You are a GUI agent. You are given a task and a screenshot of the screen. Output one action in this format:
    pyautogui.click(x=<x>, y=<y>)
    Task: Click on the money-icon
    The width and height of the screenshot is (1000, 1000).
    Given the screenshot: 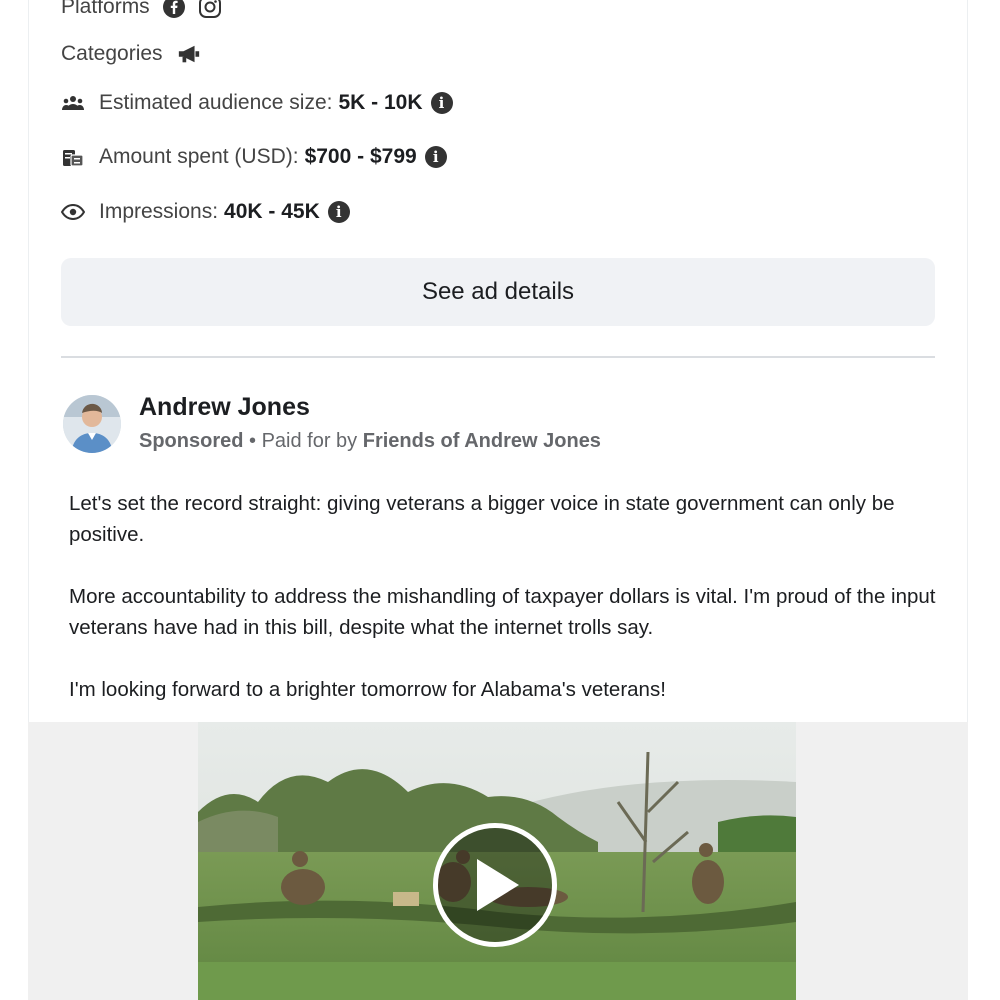 What is the action you would take?
    pyautogui.click(x=73, y=157)
    